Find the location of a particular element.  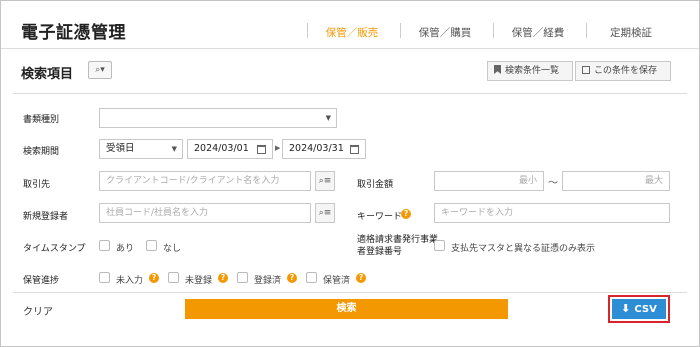

progress-registered-checkbox is located at coordinates (242, 277).